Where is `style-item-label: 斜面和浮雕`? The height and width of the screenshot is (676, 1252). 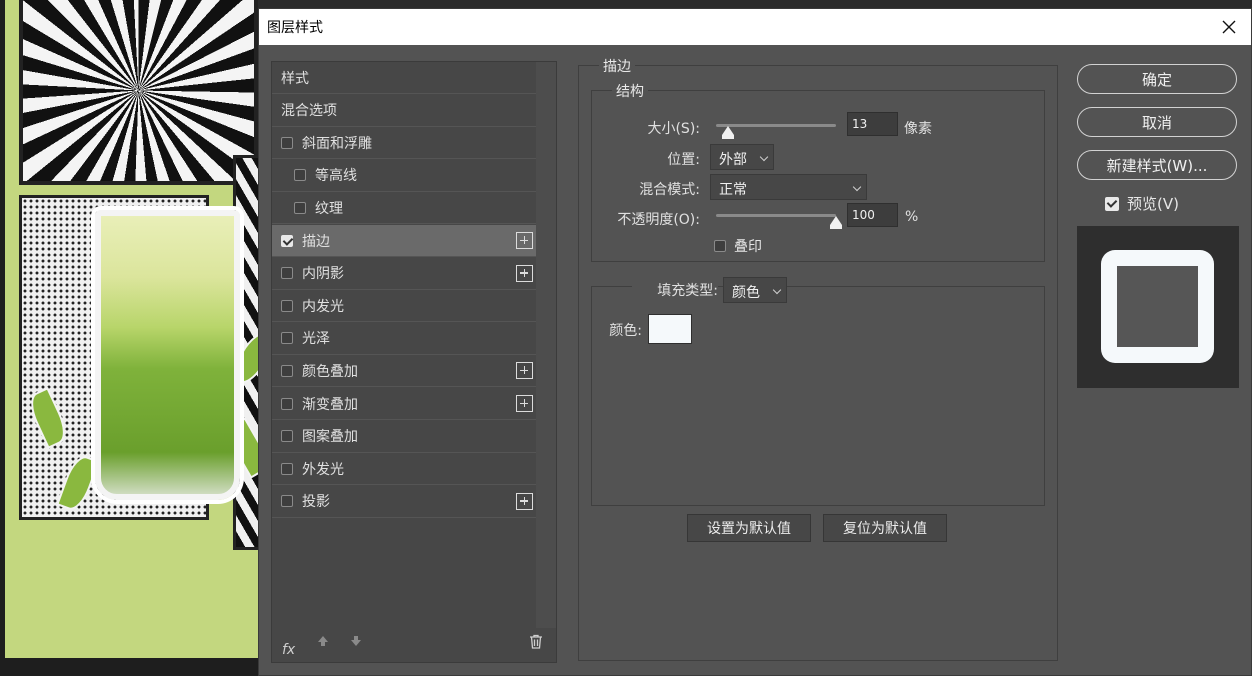
style-item-label: 斜面和浮雕 is located at coordinates (337, 143).